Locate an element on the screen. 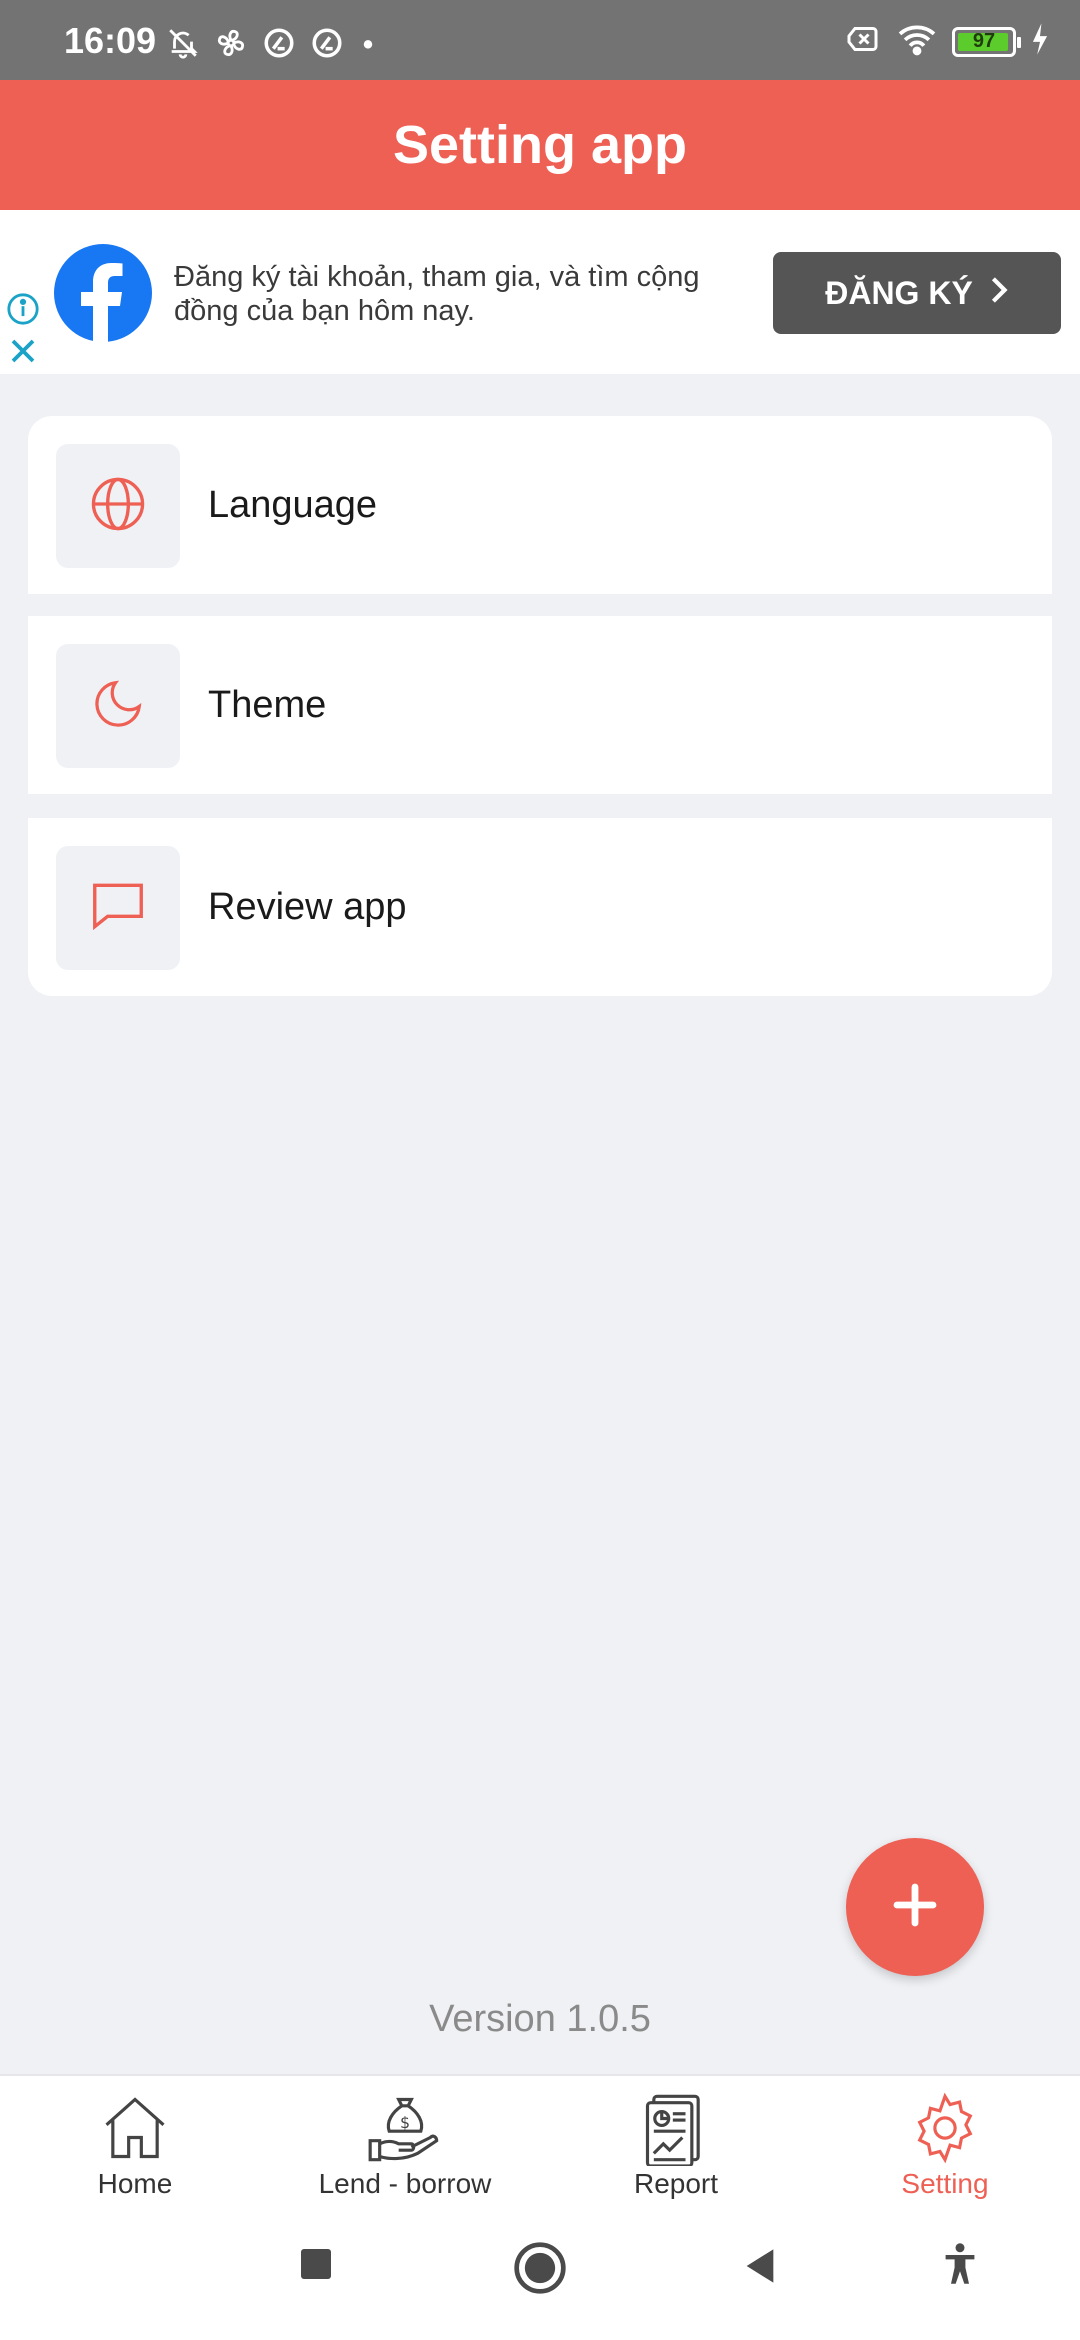  app-header: Setting app is located at coordinates (540, 145).